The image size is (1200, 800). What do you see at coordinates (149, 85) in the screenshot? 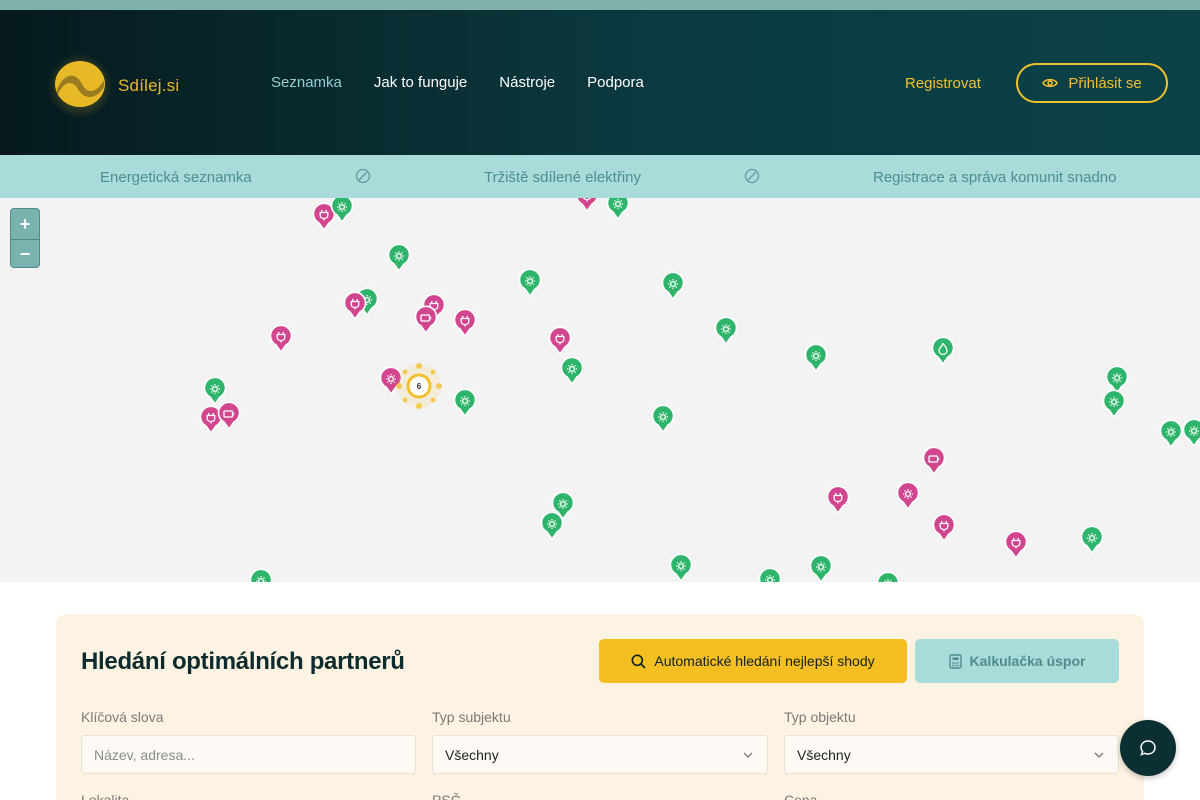
I see `brand-name: Sdílej.si` at bounding box center [149, 85].